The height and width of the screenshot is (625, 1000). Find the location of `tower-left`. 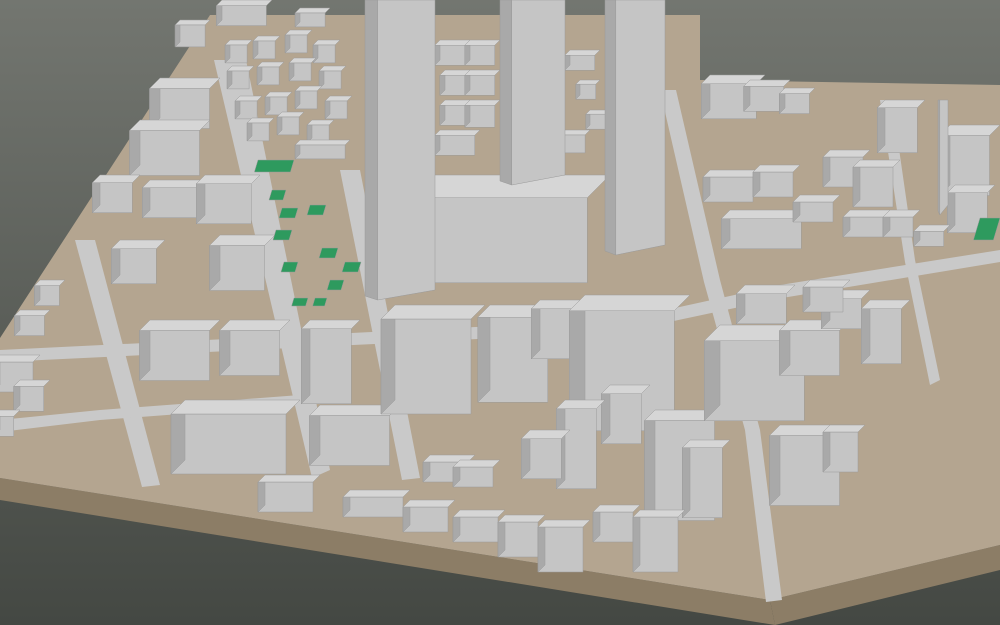

tower-left is located at coordinates (400, 150).